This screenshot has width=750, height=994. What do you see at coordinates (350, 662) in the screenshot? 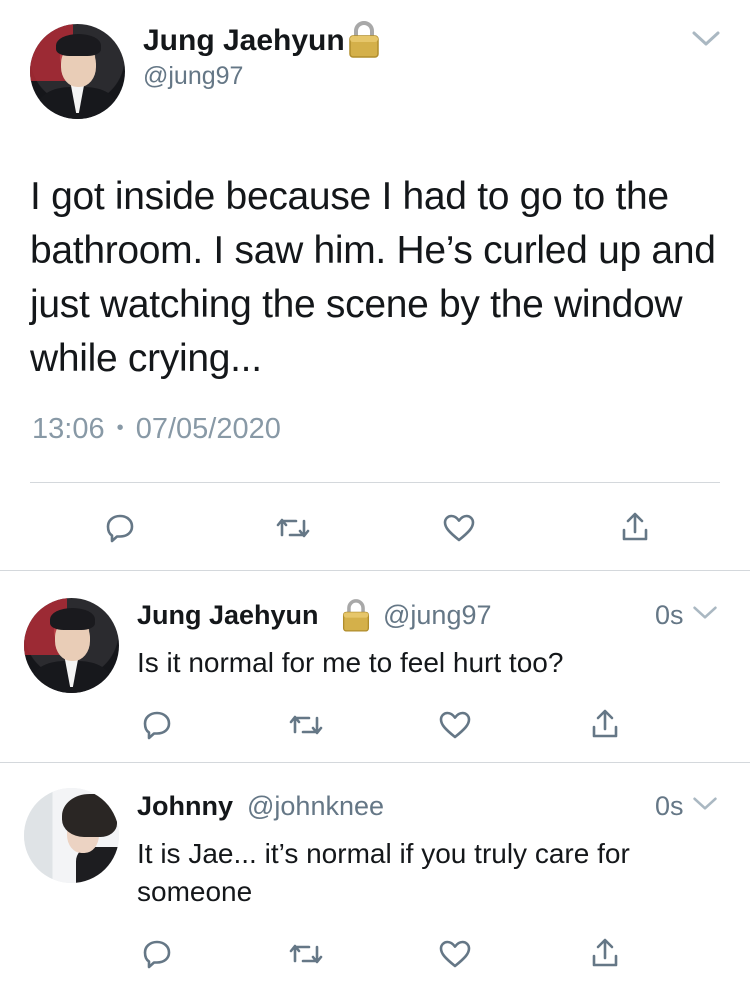
I see `reply-text: Is it normal for me to feel hurt too?` at bounding box center [350, 662].